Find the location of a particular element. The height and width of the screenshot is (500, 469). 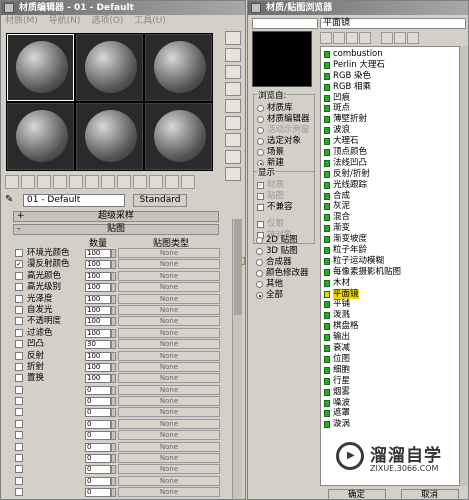

map-list-item: 每像素摄影机贴图 is located at coordinates (390, 272).